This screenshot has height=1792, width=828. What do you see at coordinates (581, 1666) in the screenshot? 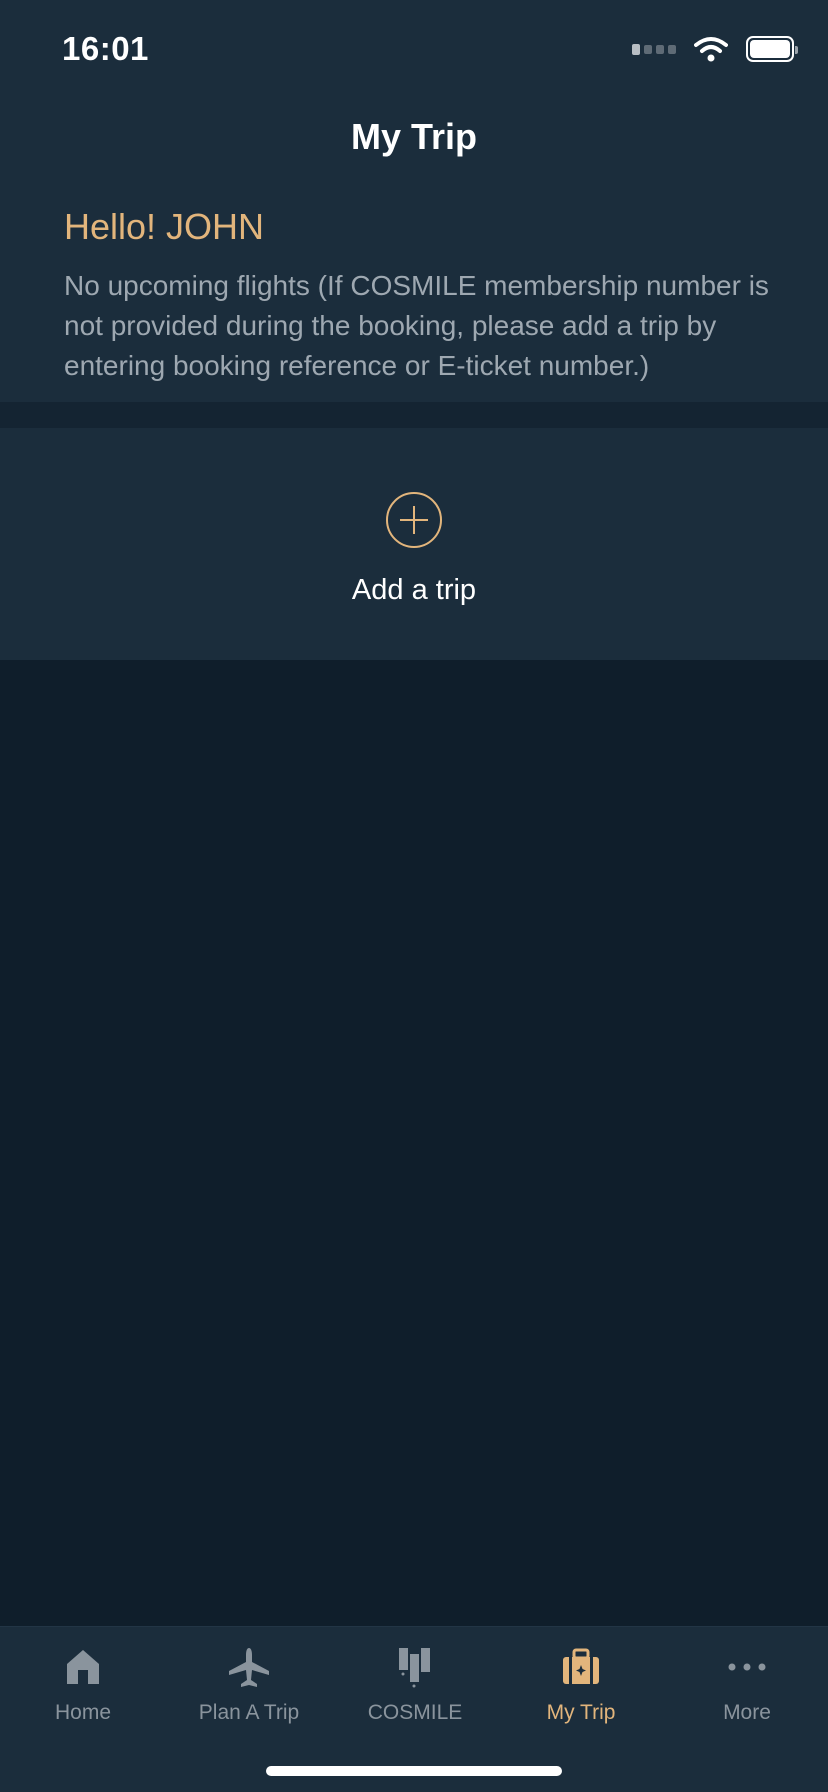
I see `suitcase-icon` at bounding box center [581, 1666].